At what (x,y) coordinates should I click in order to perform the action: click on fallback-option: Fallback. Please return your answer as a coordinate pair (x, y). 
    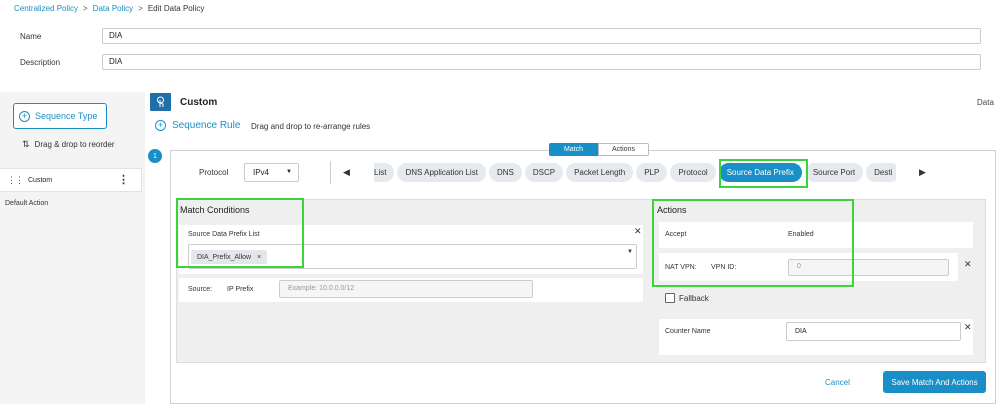
    Looking at the image, I should click on (687, 298).